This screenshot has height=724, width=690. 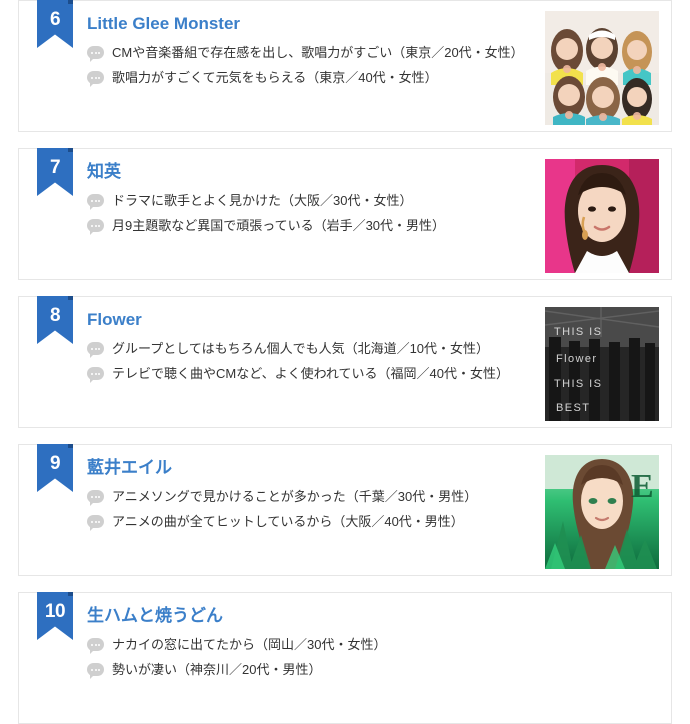 What do you see at coordinates (249, 644) in the screenshot?
I see `comment-text: ナカイの窓に出てたから（岡山／30代・女性）` at bounding box center [249, 644].